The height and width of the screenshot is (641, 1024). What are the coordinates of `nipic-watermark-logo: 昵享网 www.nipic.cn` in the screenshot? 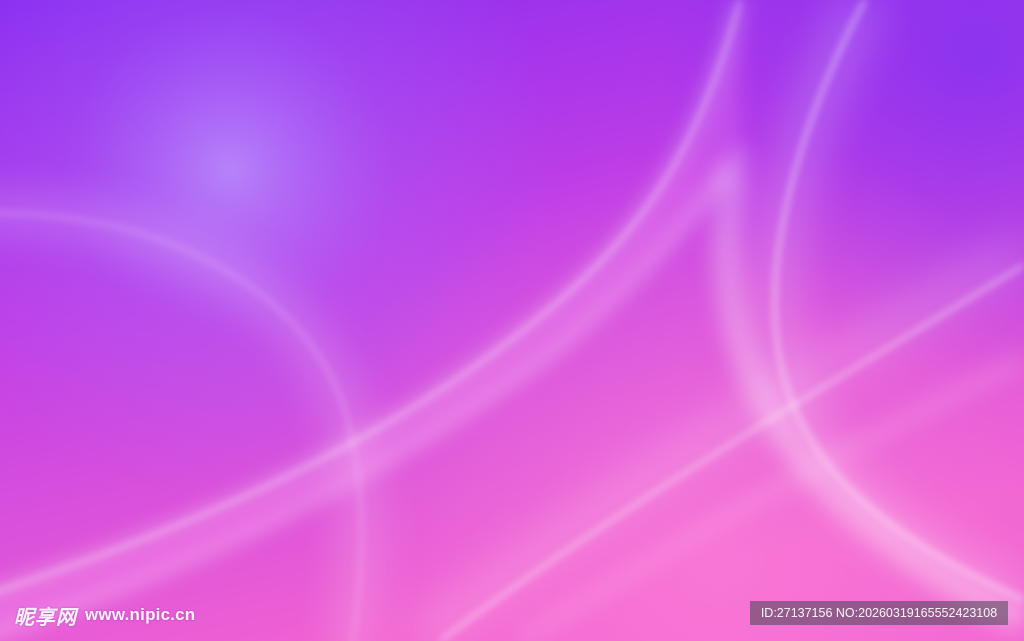 It's located at (104, 615).